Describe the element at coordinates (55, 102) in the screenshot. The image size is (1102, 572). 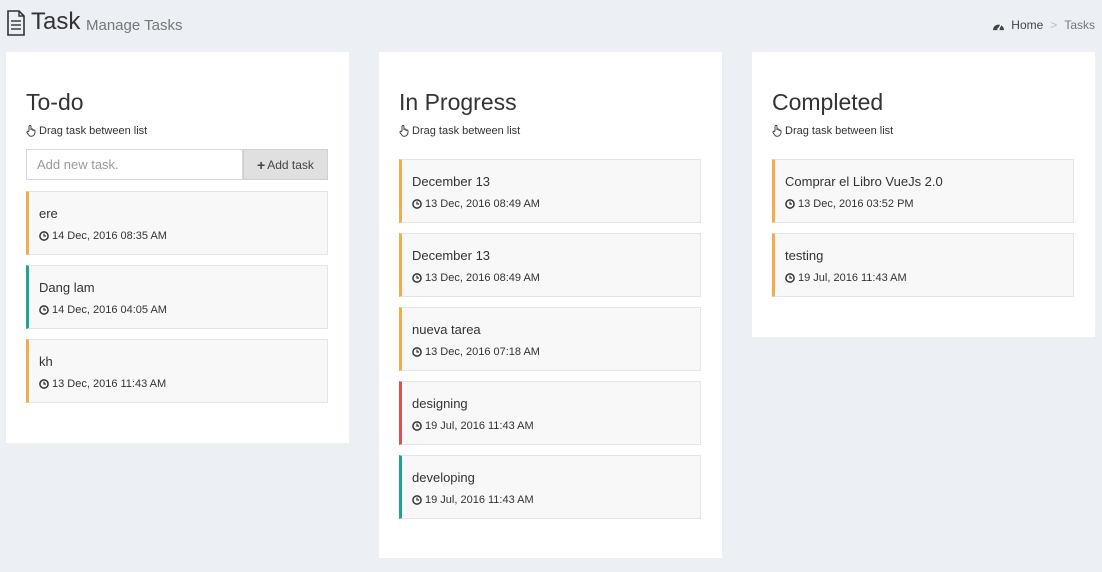
I see `todo-title: To-do` at that location.